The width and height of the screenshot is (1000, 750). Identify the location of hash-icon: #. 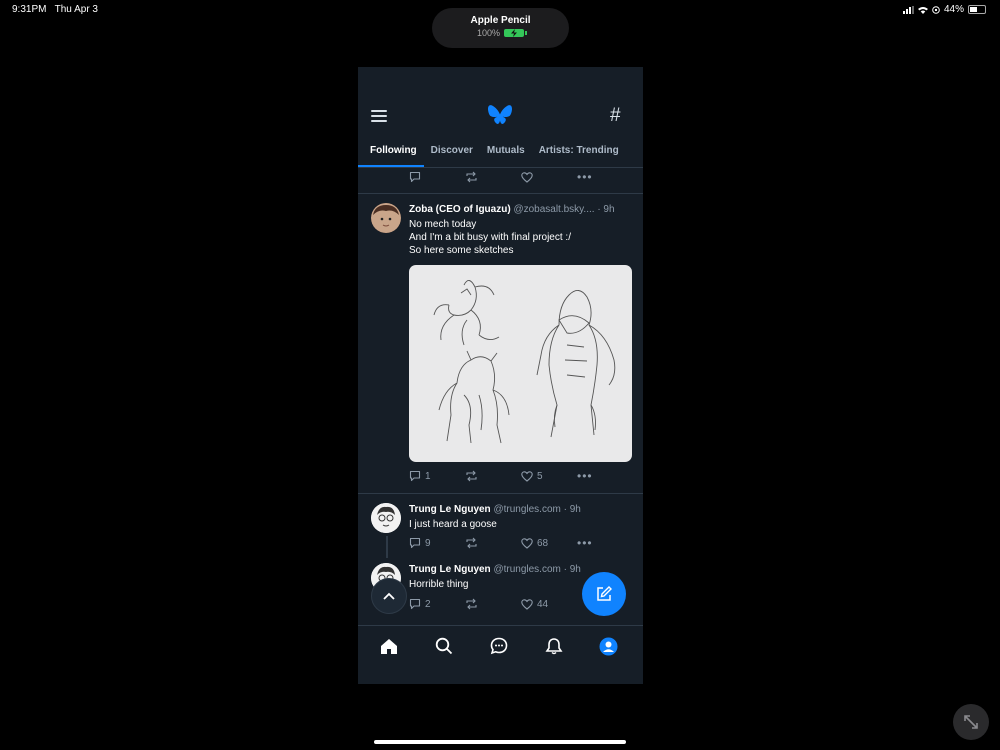
(615, 116).